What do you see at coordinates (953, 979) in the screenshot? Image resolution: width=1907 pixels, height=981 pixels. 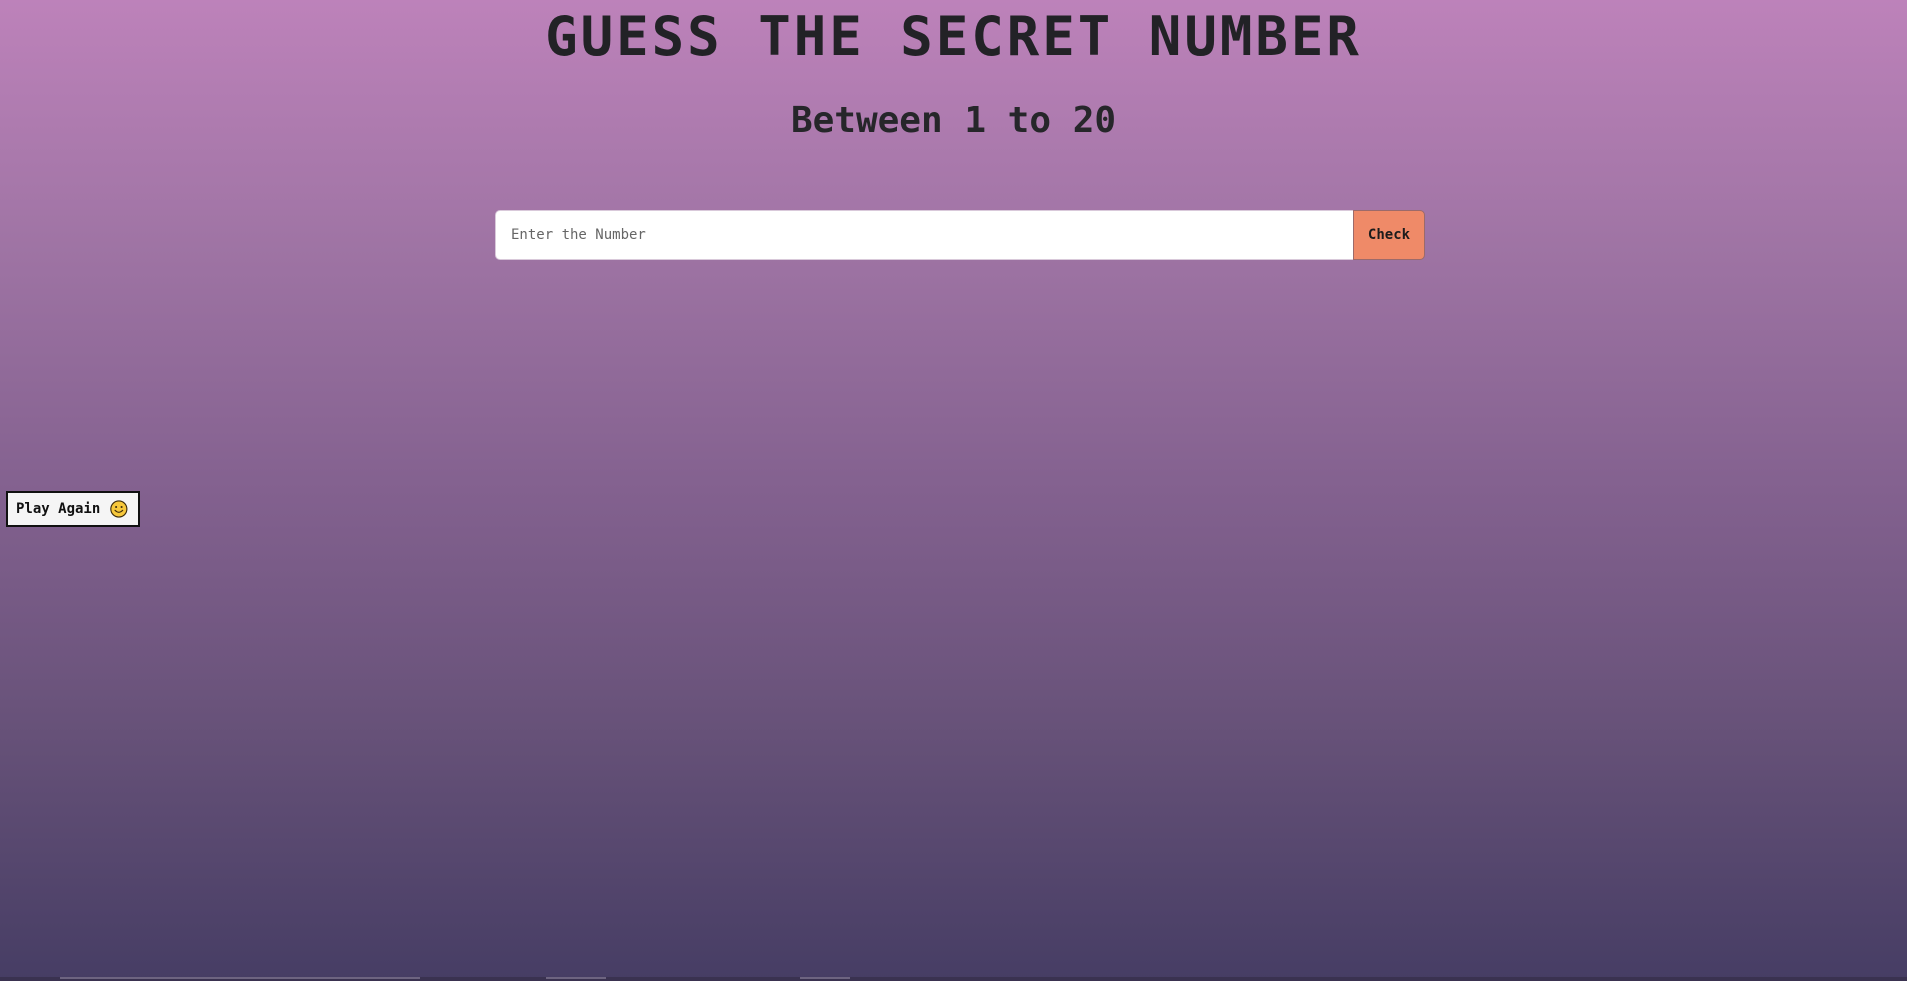 I see `bottom-edge-strip` at bounding box center [953, 979].